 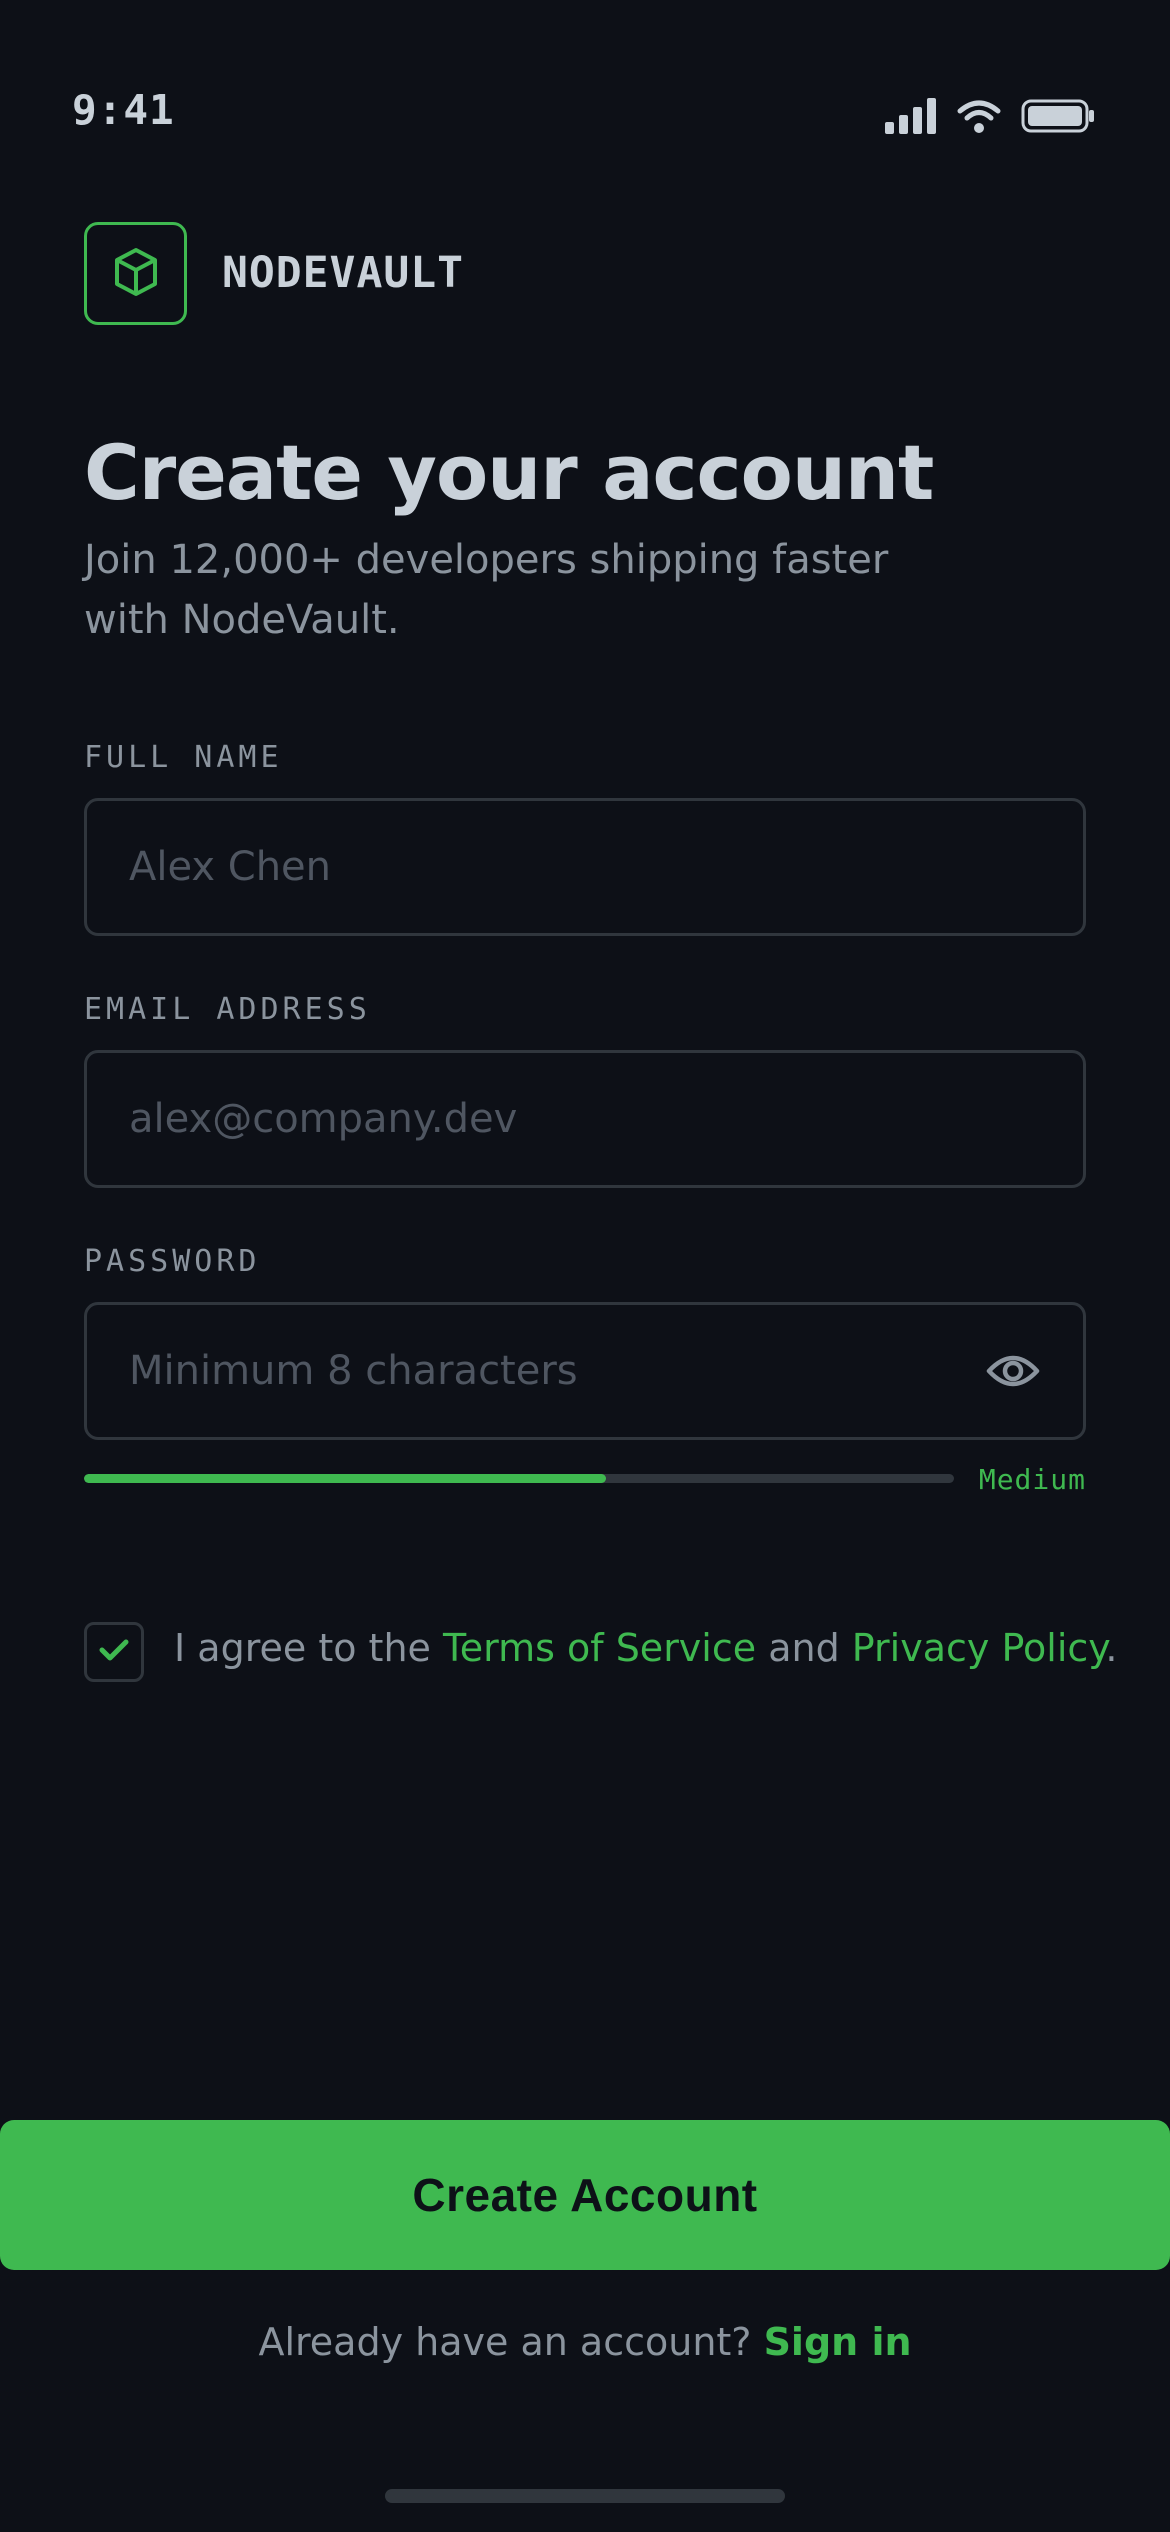 What do you see at coordinates (599, 1648) in the screenshot?
I see `terms-of-service-link: Terms of Service` at bounding box center [599, 1648].